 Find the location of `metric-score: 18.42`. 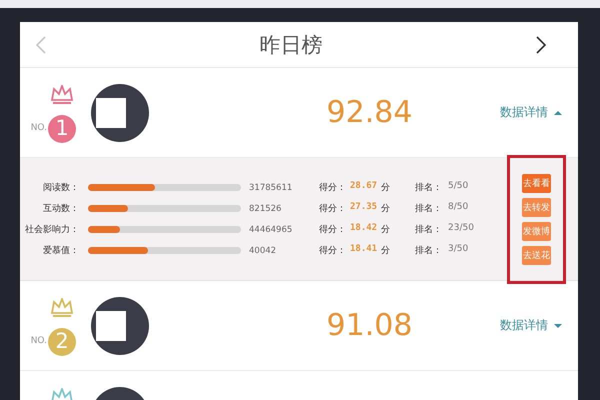

metric-score: 18.42 is located at coordinates (364, 229).